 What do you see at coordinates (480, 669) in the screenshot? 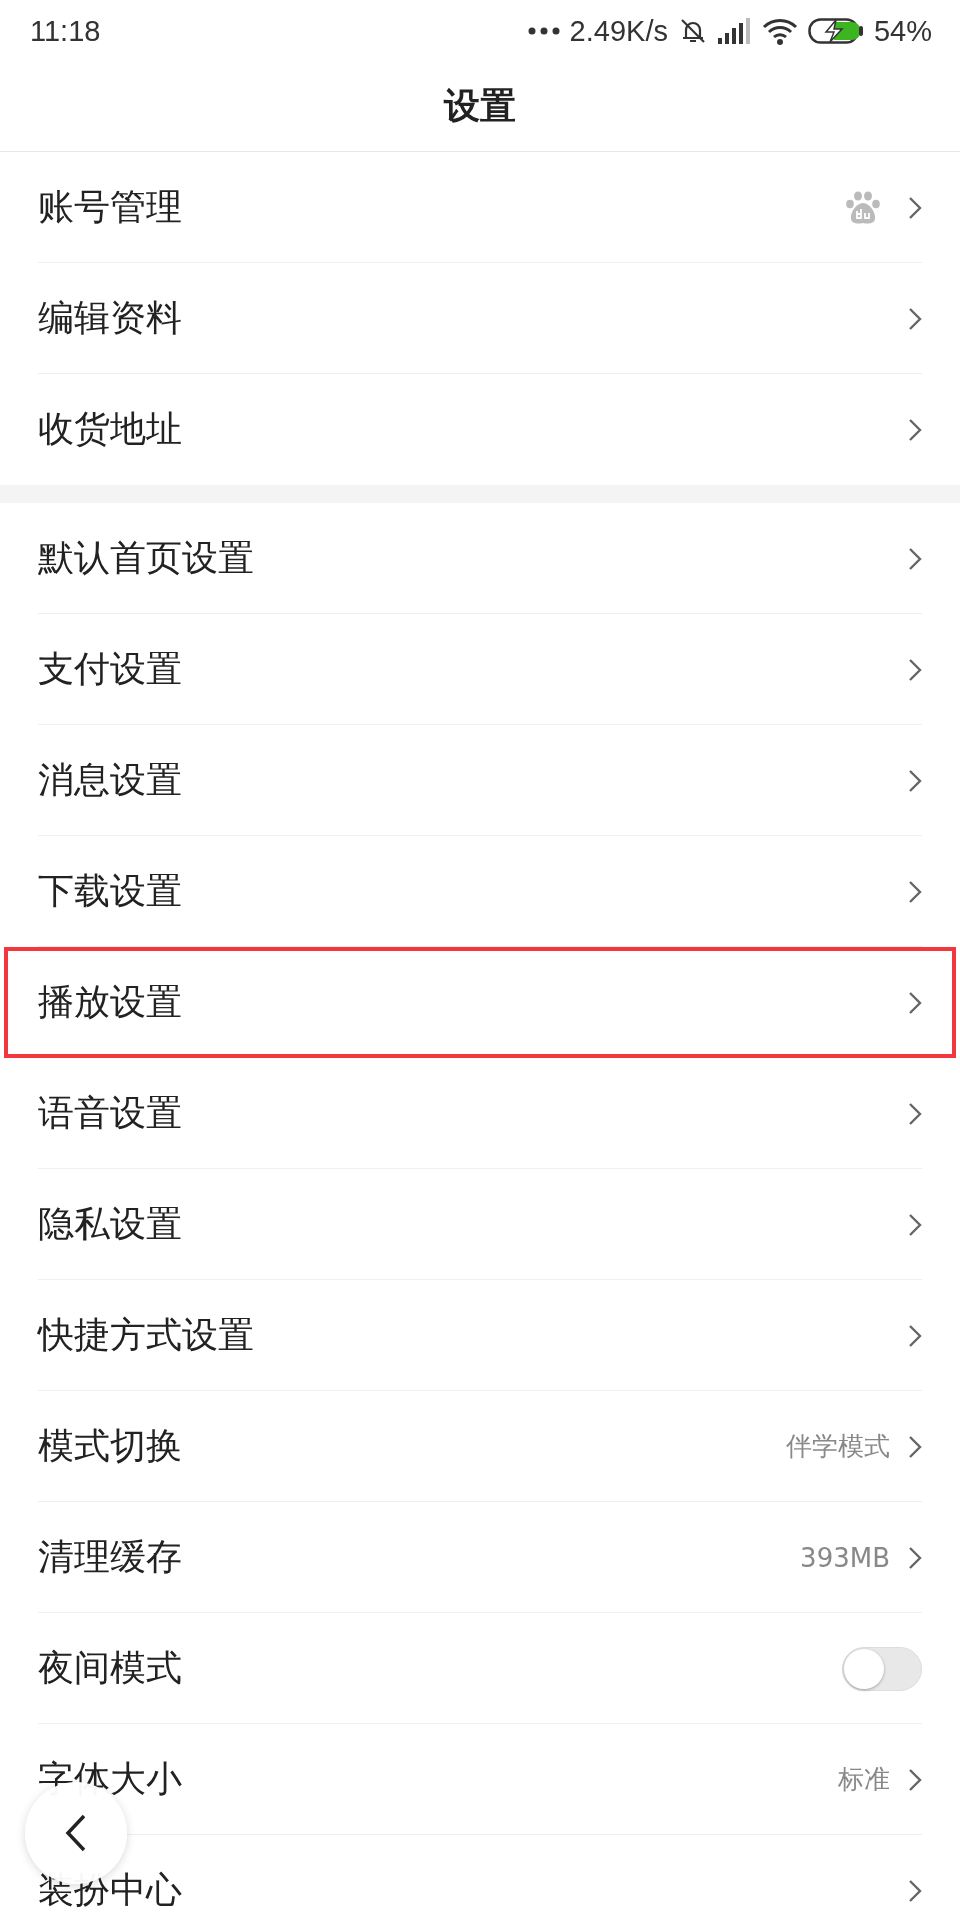
I see `settings-row: 支付设置` at bounding box center [480, 669].